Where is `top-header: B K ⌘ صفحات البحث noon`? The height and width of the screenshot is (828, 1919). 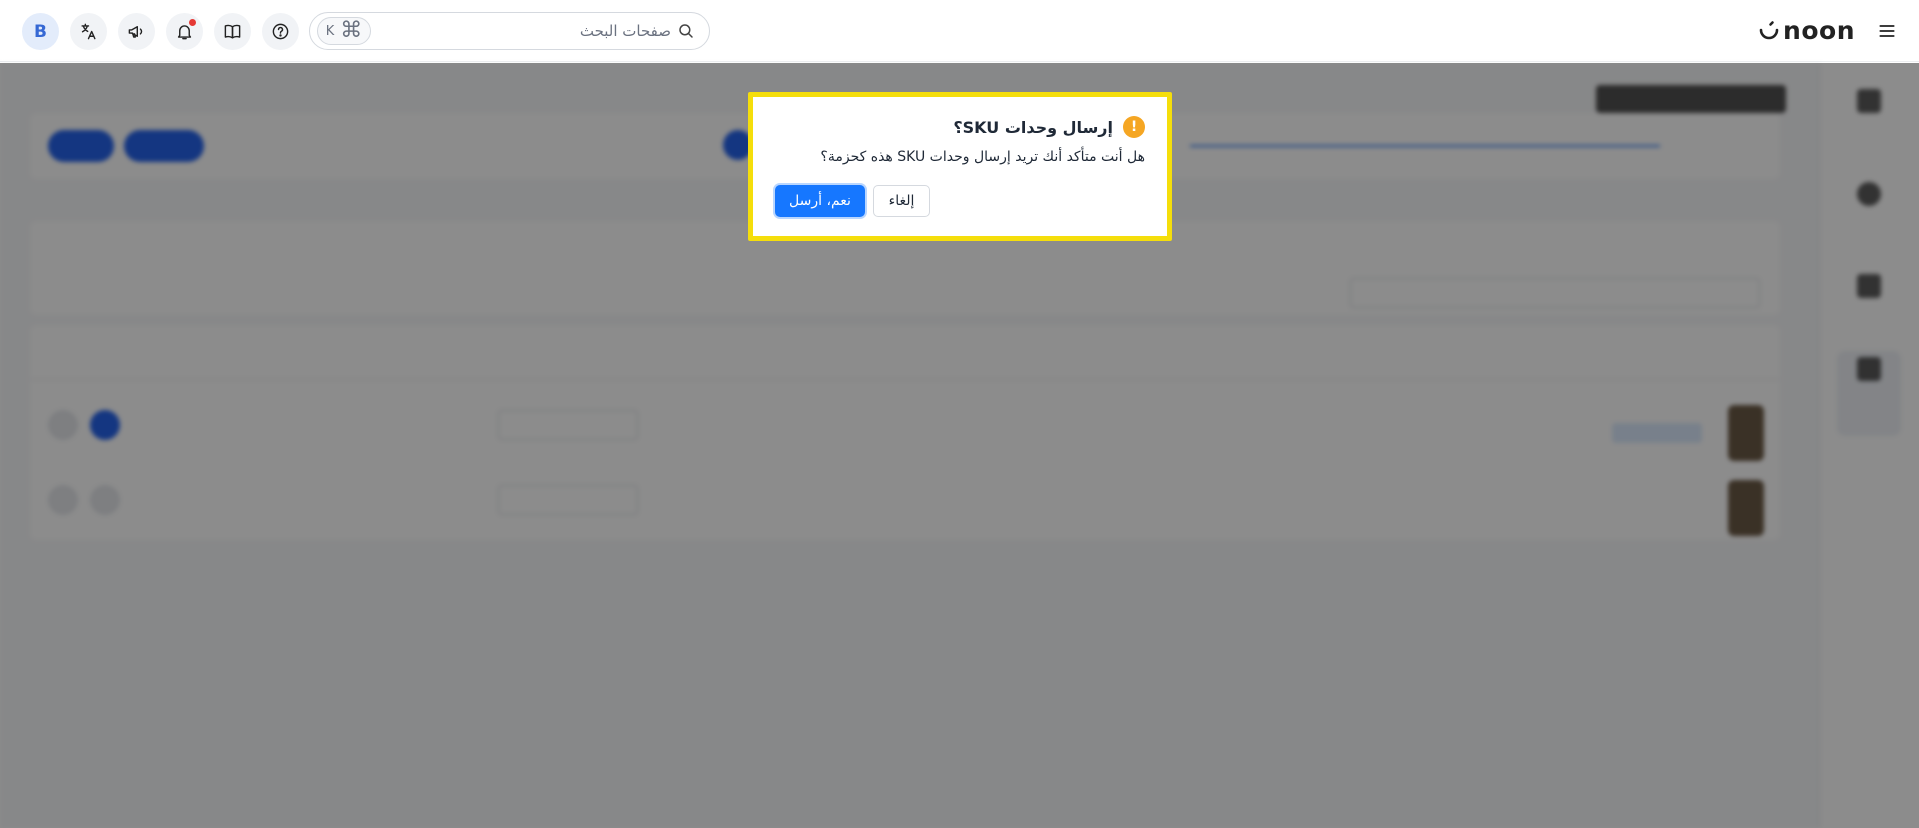 top-header: B K ⌘ صفحات البحث noon is located at coordinates (959, 31).